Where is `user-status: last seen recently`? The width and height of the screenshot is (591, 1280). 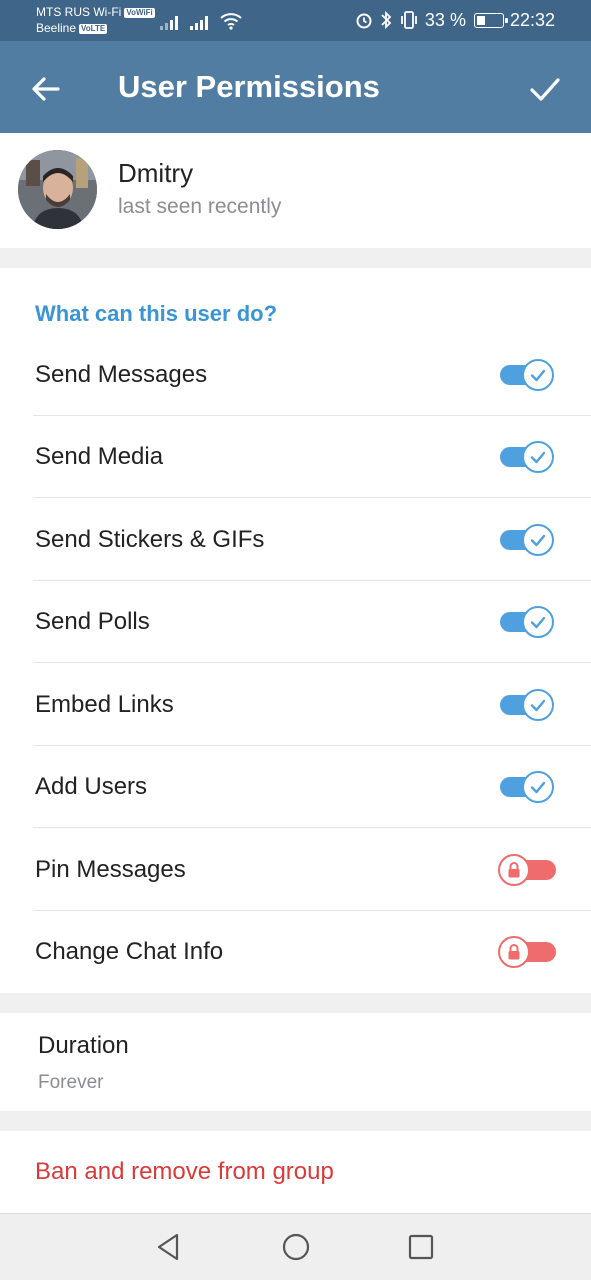 user-status: last seen recently is located at coordinates (200, 206).